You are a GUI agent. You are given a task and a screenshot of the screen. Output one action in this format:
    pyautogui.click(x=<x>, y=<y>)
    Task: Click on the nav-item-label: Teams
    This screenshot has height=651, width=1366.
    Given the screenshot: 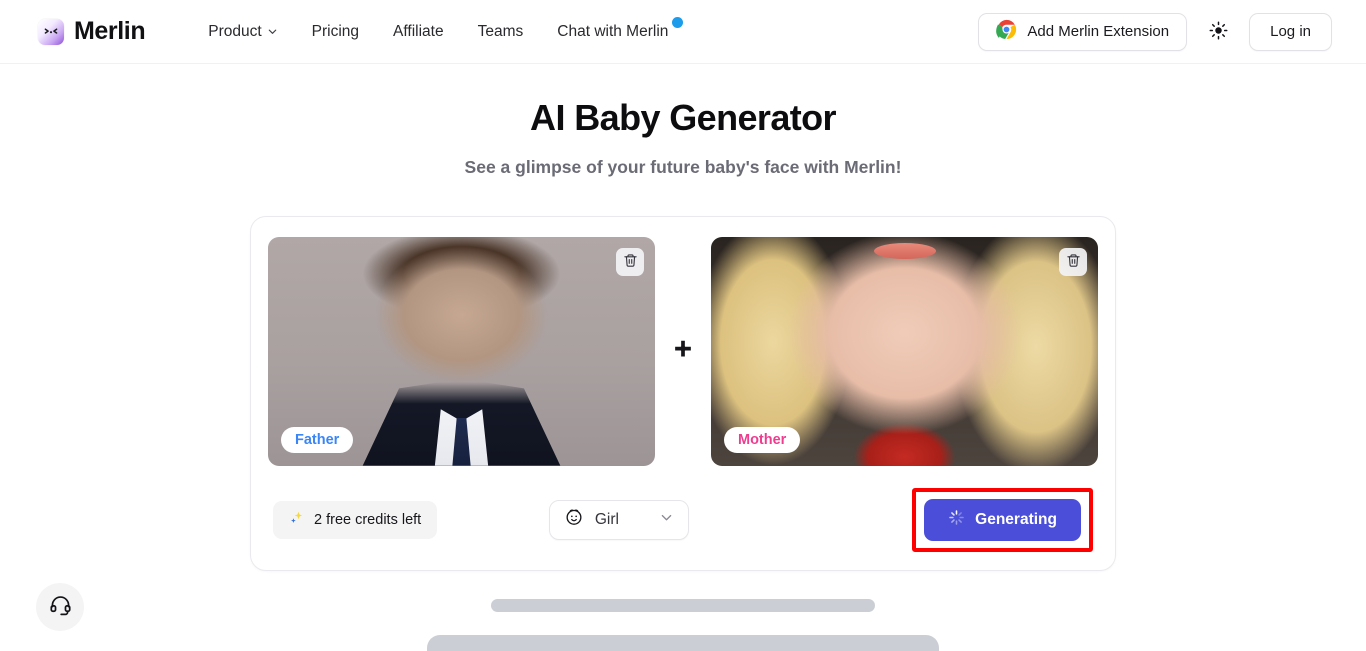 What is the action you would take?
    pyautogui.click(x=500, y=31)
    